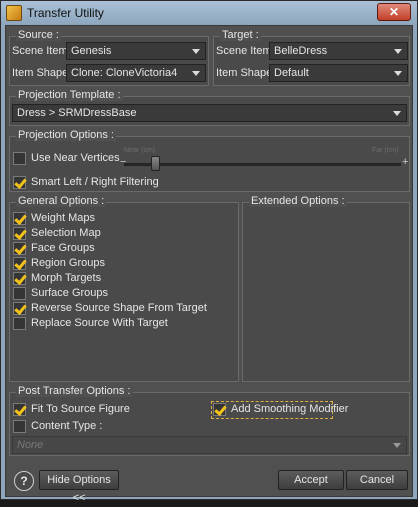 This screenshot has height=507, width=418. What do you see at coordinates (209, 113) in the screenshot?
I see `projection-template-dropdown: Dress > SRMDressBase` at bounding box center [209, 113].